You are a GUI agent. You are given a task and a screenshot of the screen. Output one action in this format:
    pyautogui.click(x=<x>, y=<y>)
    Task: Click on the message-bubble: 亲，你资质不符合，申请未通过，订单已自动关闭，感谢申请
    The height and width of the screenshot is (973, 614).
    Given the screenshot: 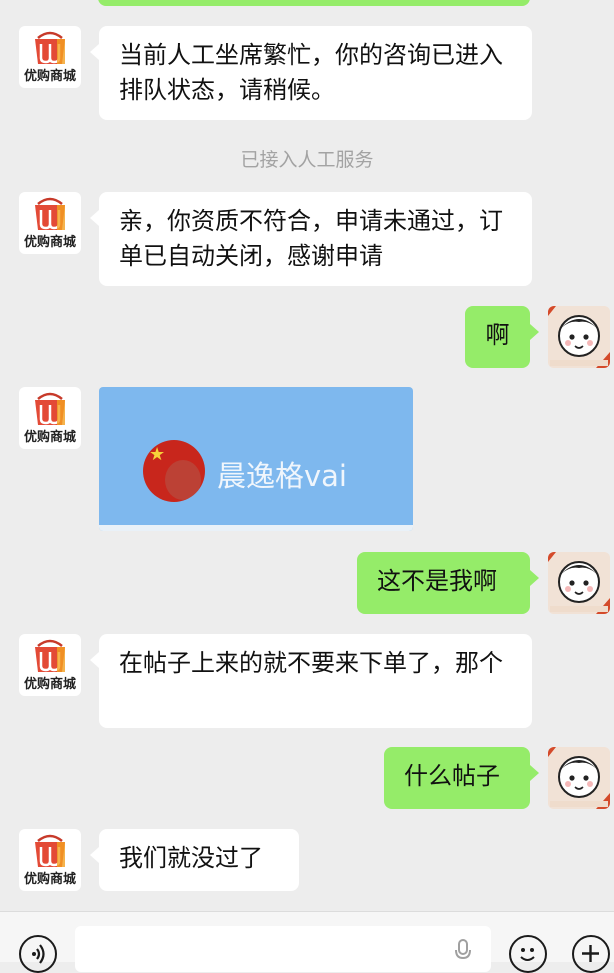 What is the action you would take?
    pyautogui.click(x=315, y=239)
    